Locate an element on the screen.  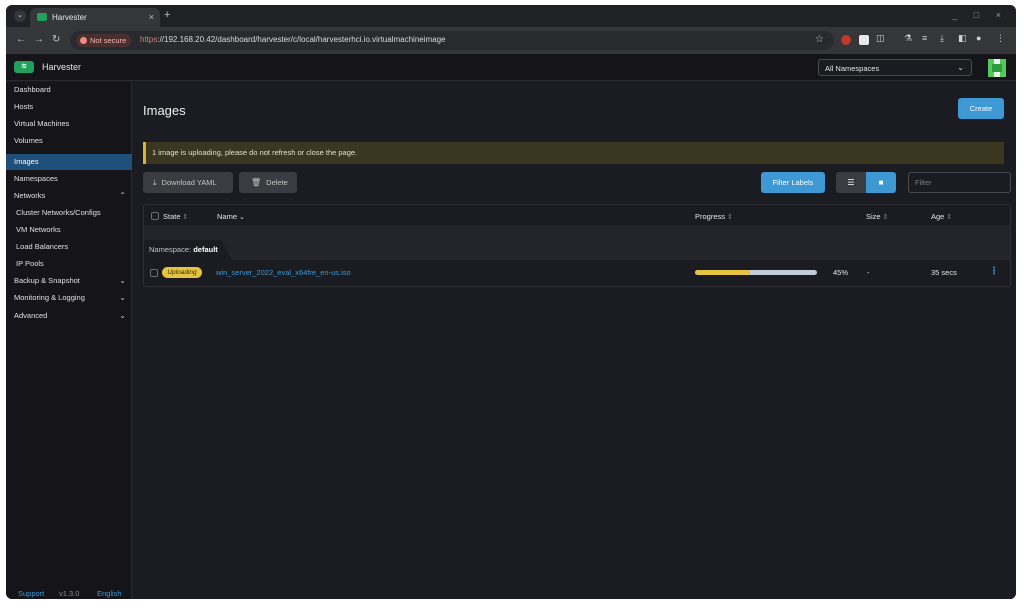
download-yaml-label: Download YAML is located at coordinates (189, 182).